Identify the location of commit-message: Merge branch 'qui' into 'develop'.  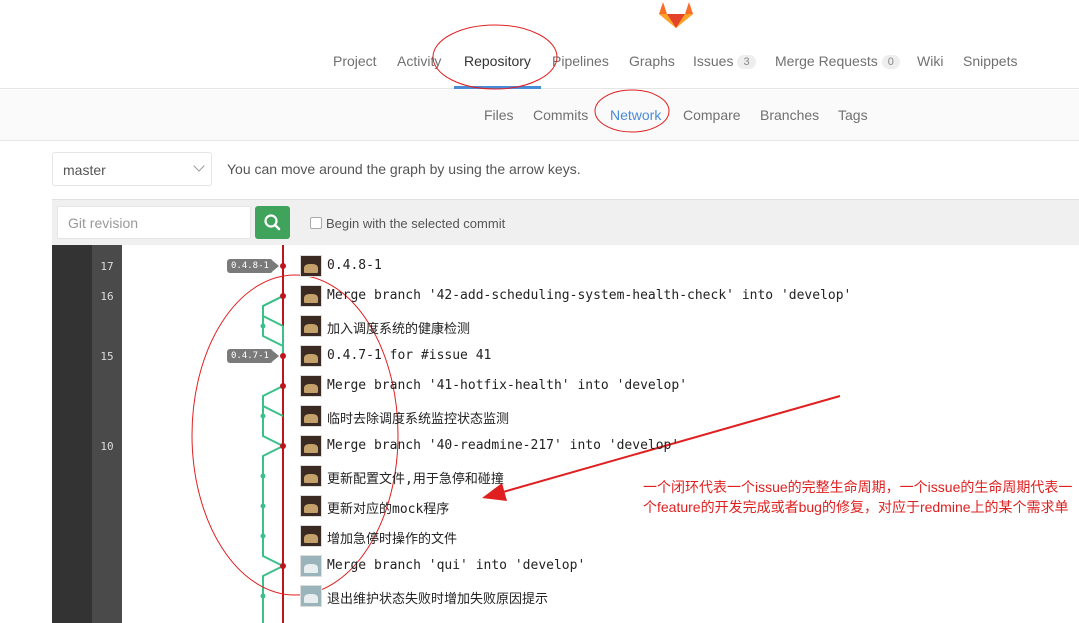
(456, 565).